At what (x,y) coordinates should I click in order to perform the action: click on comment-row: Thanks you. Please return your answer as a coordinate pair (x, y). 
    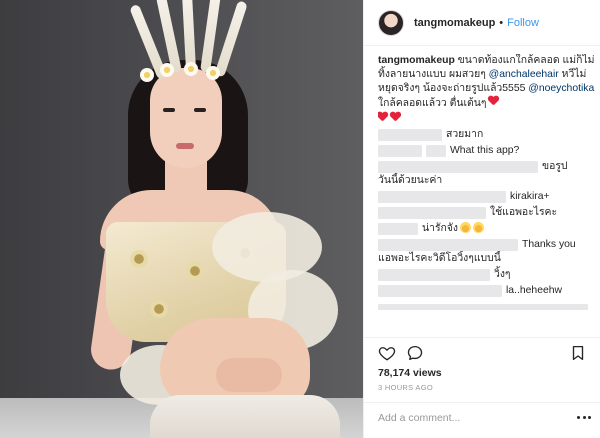
    Looking at the image, I should click on (487, 245).